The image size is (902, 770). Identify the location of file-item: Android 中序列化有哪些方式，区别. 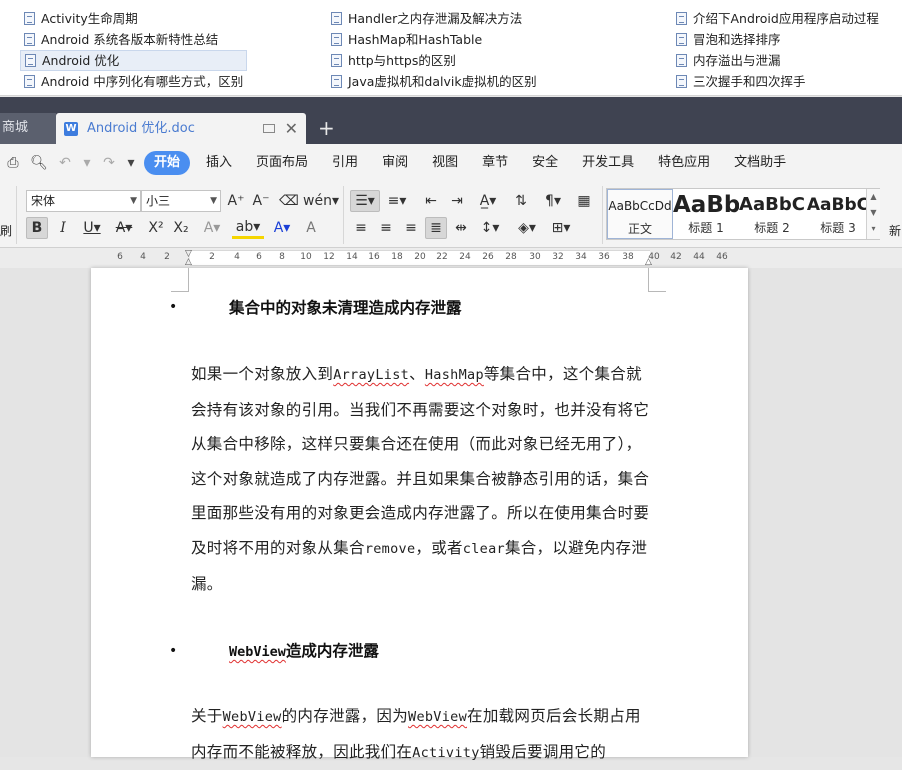
(133, 81).